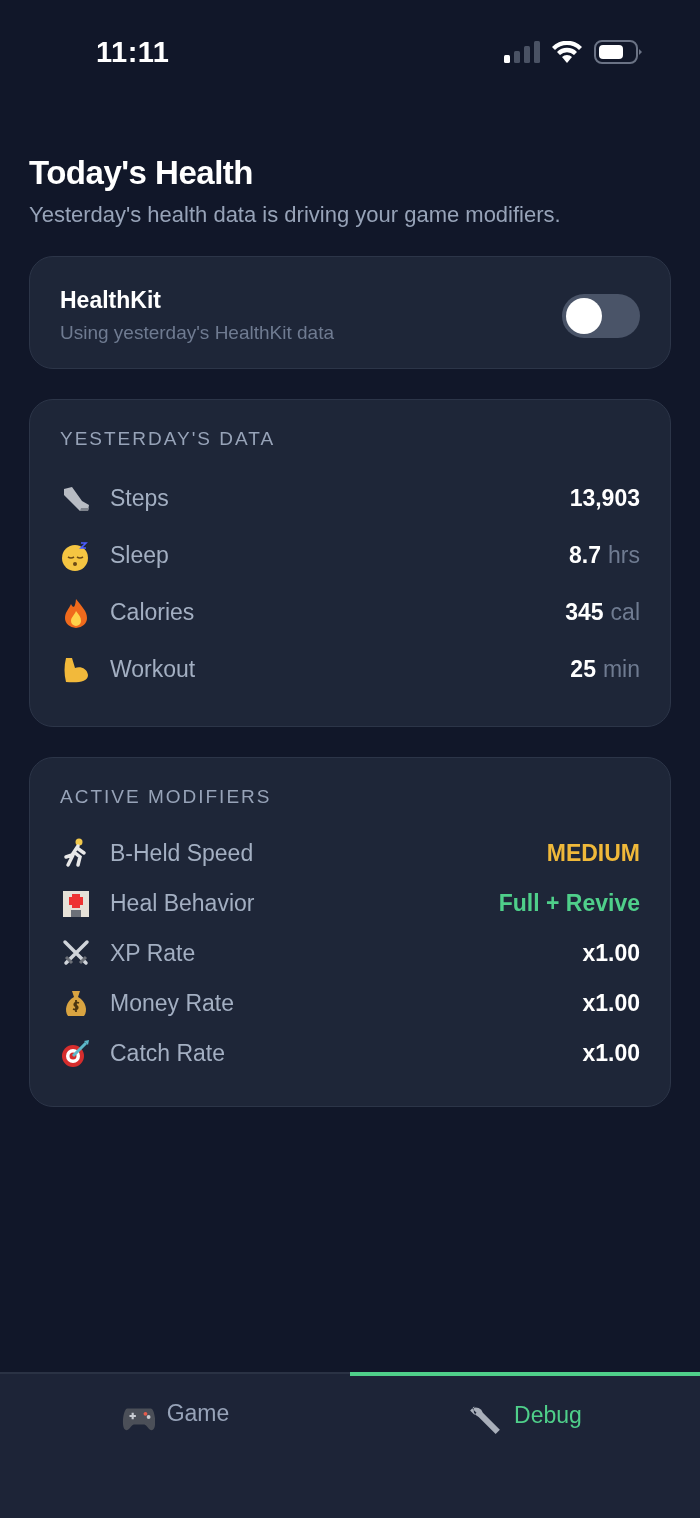  What do you see at coordinates (168, 439) in the screenshot?
I see `section-heading: YESTERDAY'S DATA` at bounding box center [168, 439].